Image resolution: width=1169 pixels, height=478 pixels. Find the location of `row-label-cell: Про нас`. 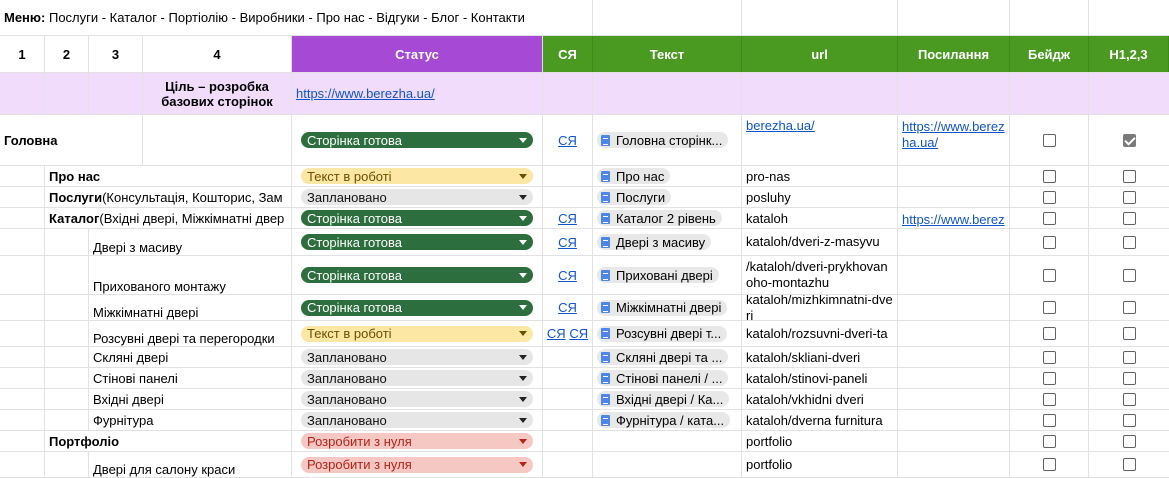

row-label-cell: Про нас is located at coordinates (168, 176).